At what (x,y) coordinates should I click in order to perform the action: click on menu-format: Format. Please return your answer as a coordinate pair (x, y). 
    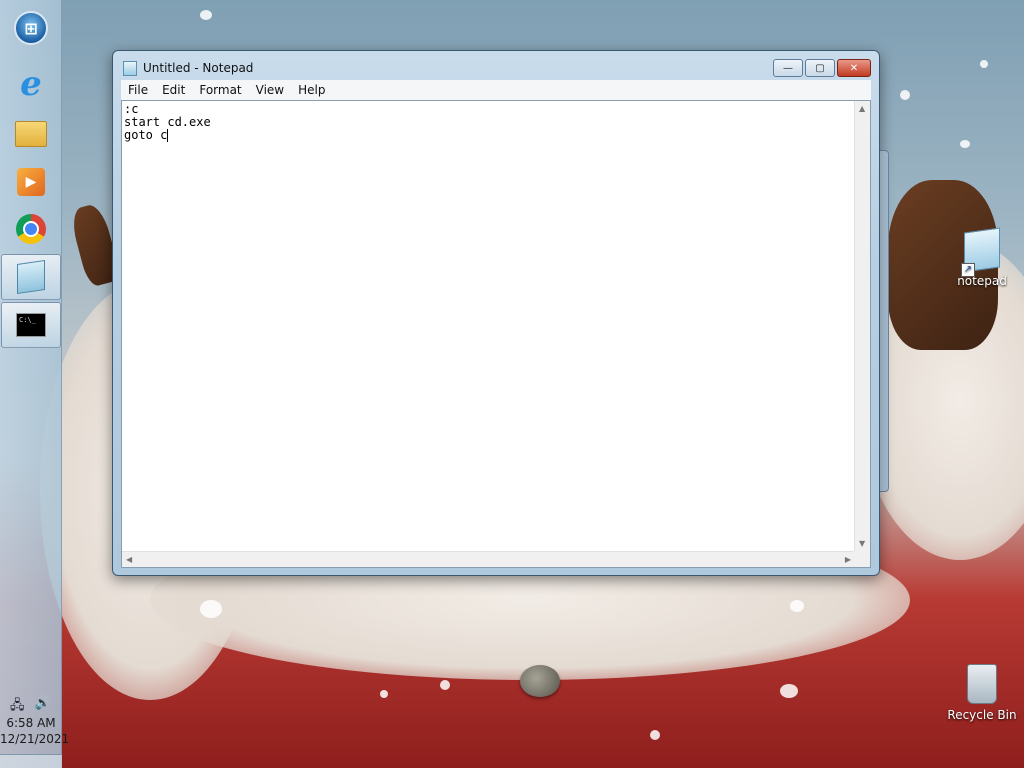
    Looking at the image, I should click on (220, 90).